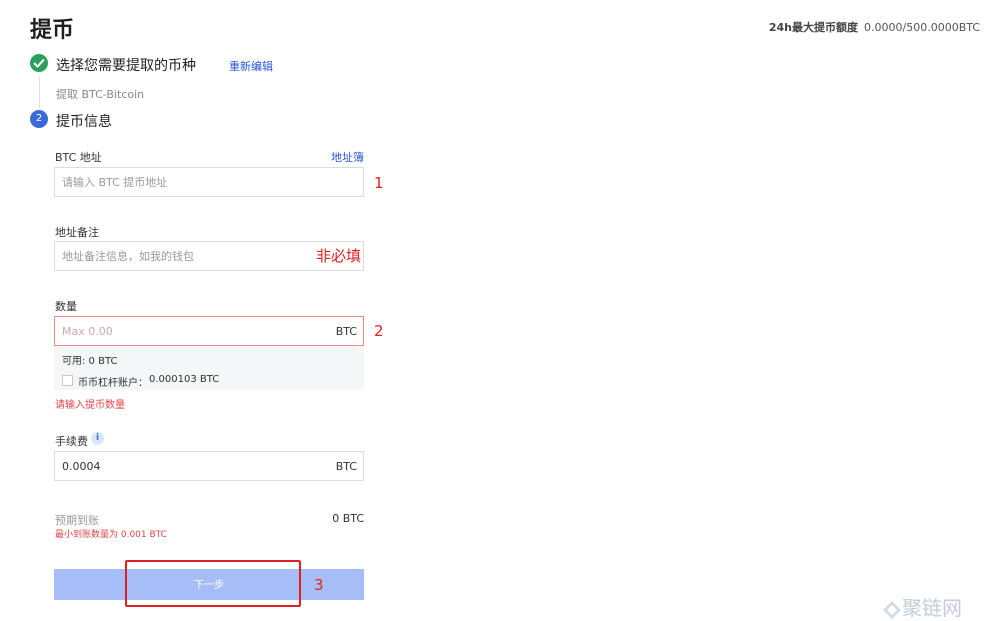 The image size is (1000, 621). I want to click on step1-title: 选择您需要提取的币种, so click(126, 66).